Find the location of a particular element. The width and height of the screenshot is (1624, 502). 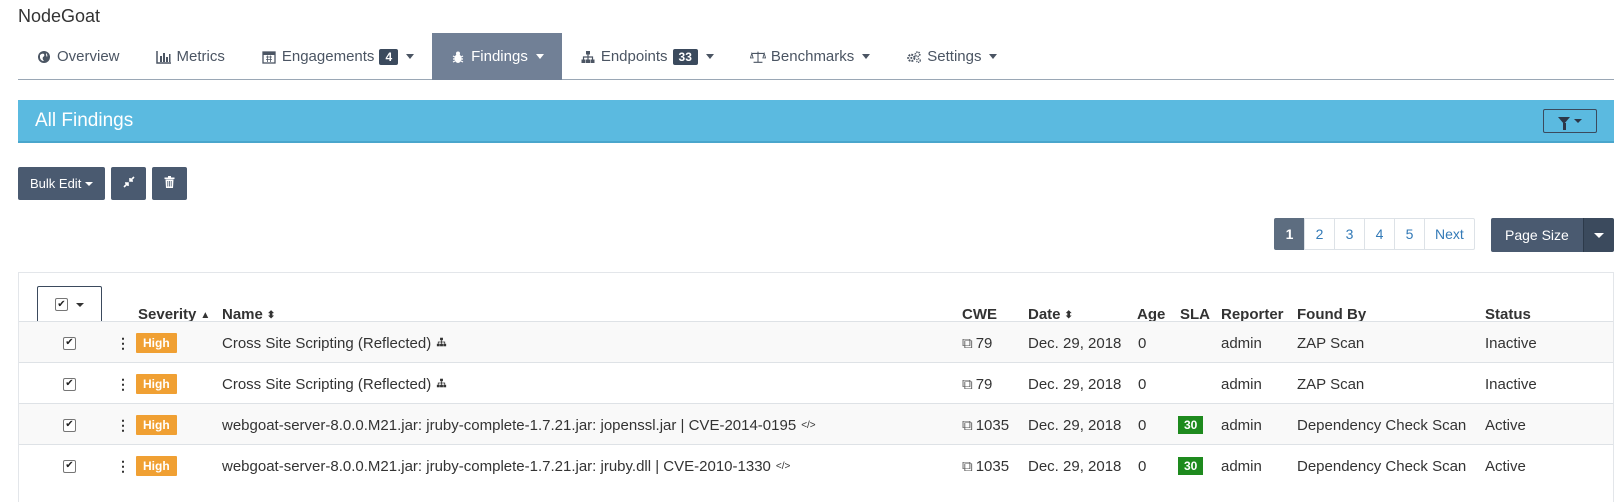

endpoints-count-badge: 33 is located at coordinates (685, 56).